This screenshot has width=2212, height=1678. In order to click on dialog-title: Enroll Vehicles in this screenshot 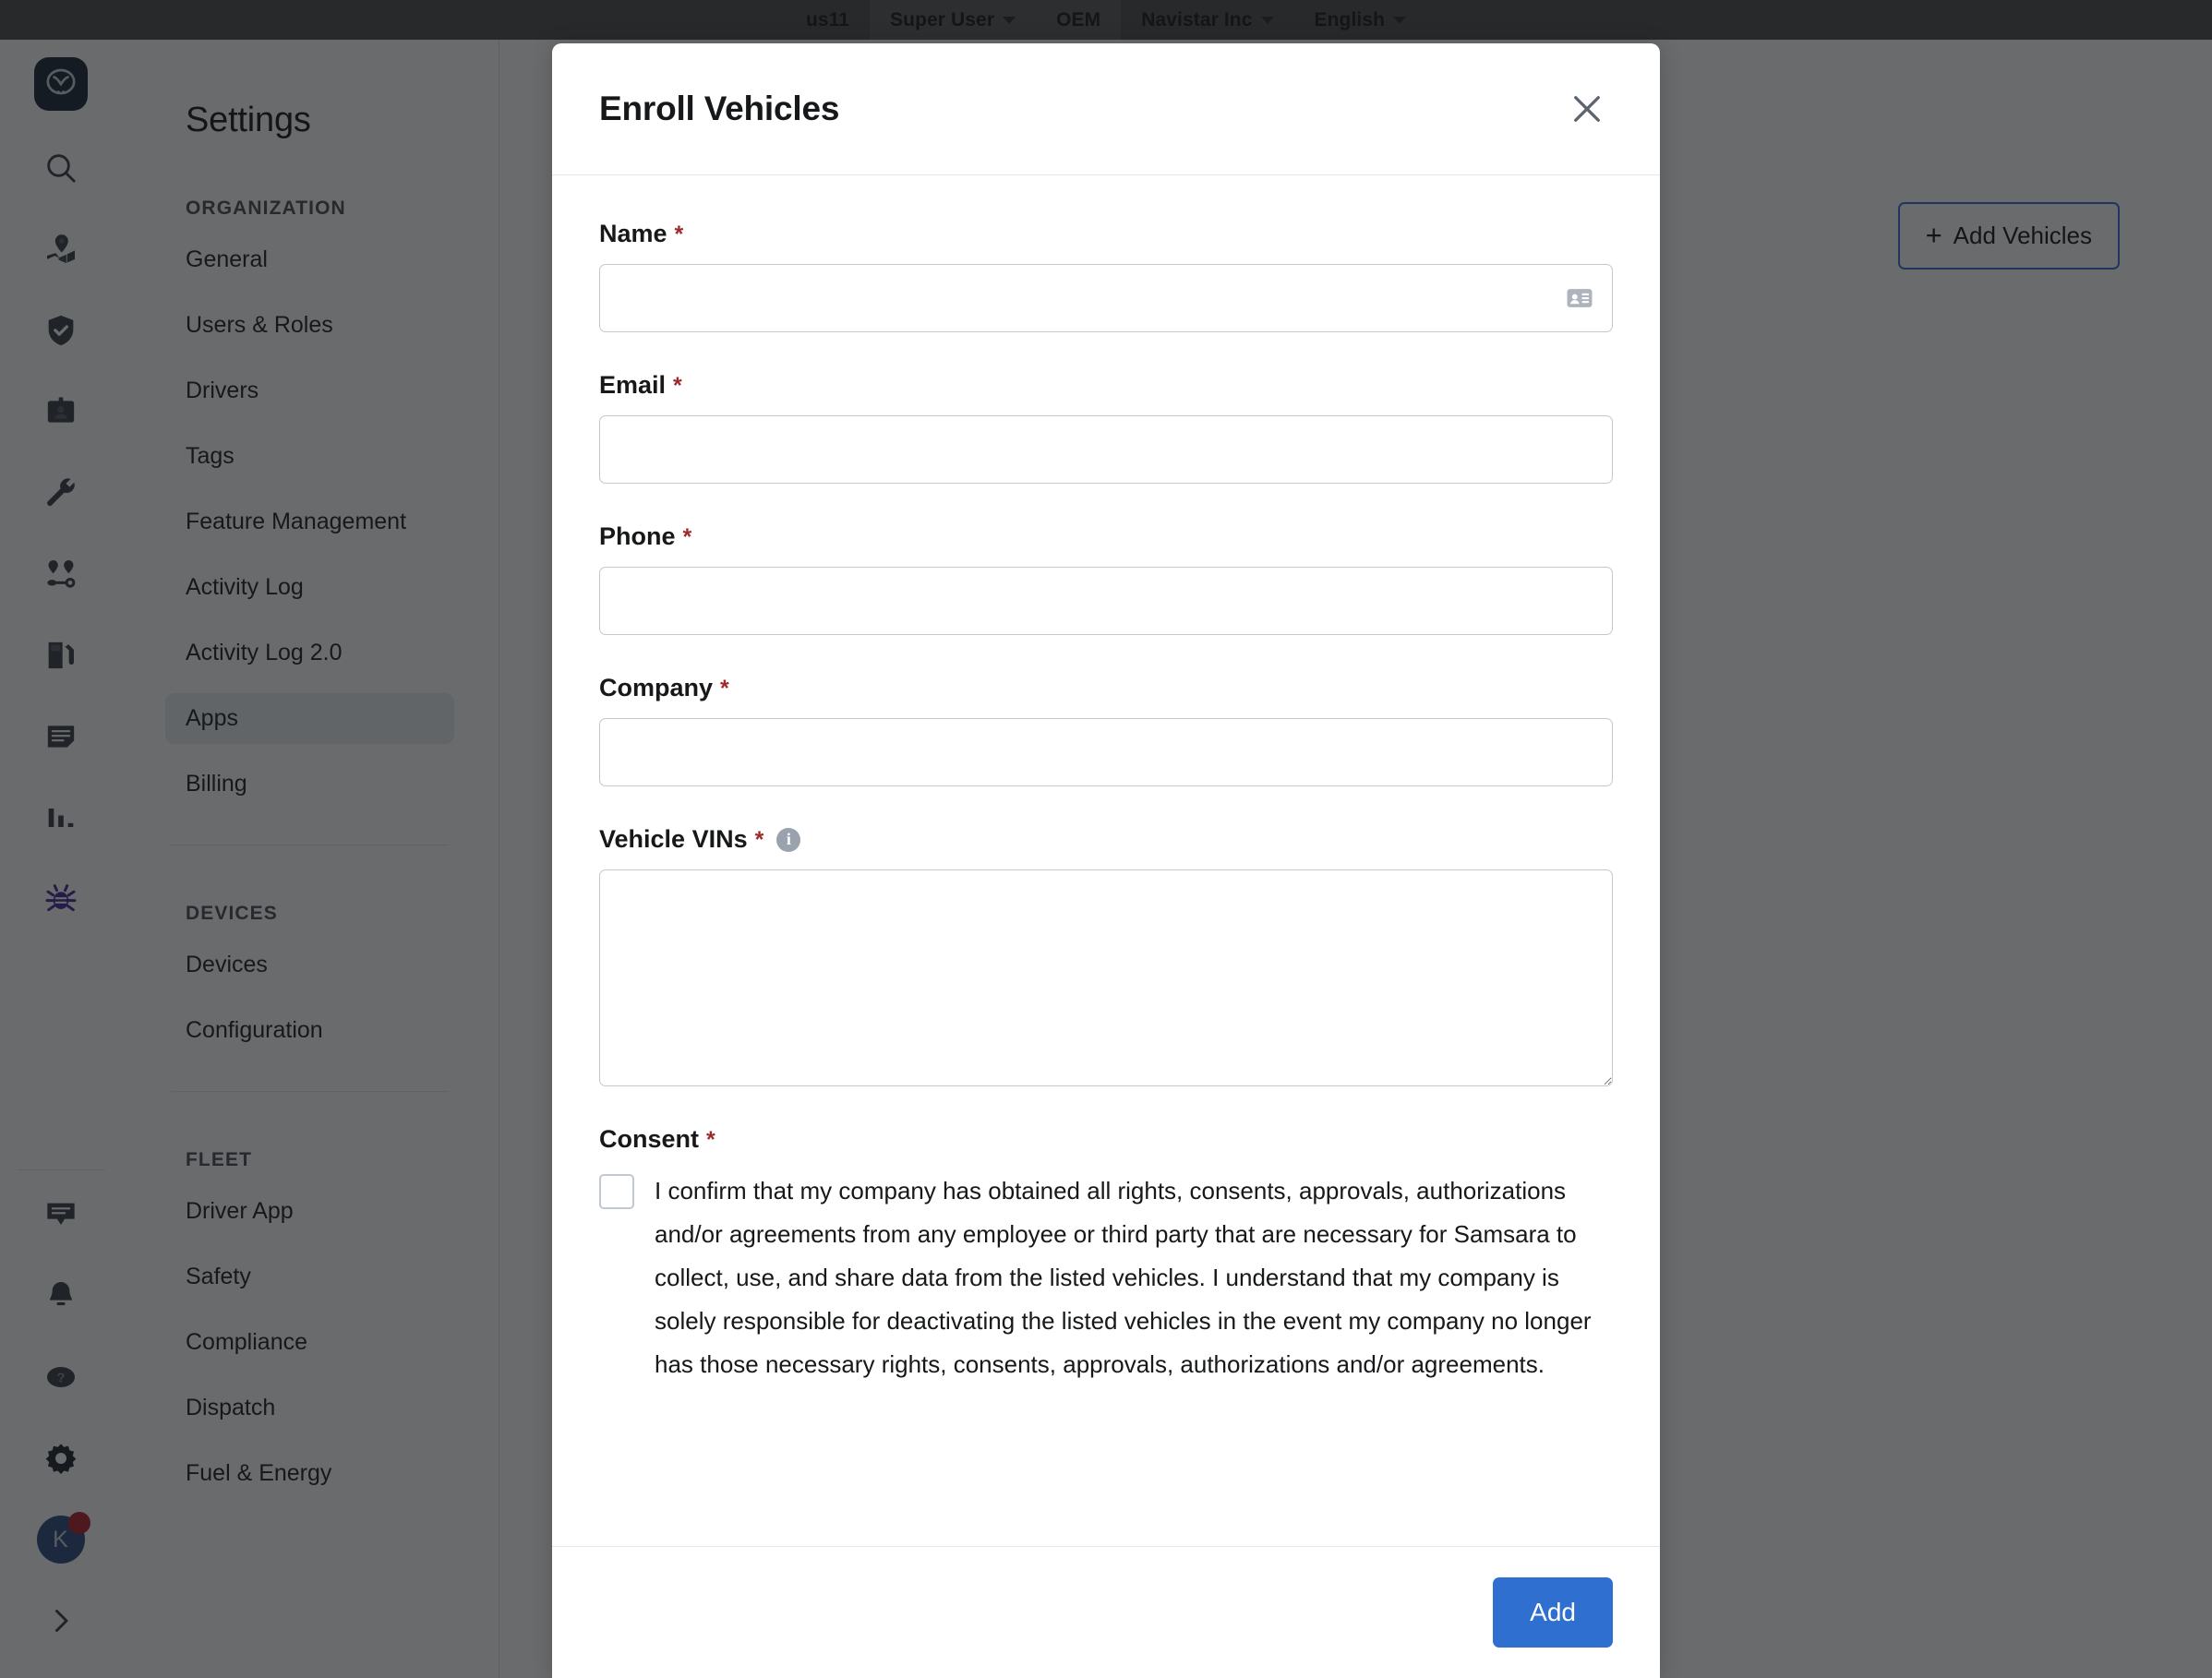, I will do `click(719, 108)`.